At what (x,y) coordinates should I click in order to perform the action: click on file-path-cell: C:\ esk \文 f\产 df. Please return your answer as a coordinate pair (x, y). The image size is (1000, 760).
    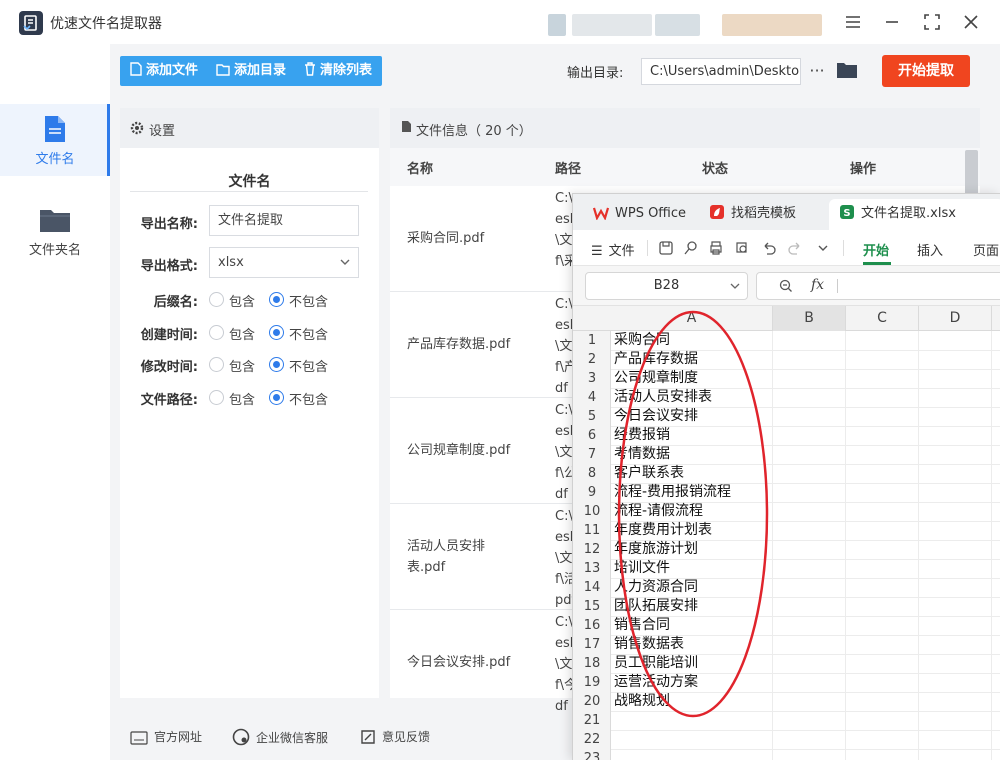
    Looking at the image, I should click on (564, 346).